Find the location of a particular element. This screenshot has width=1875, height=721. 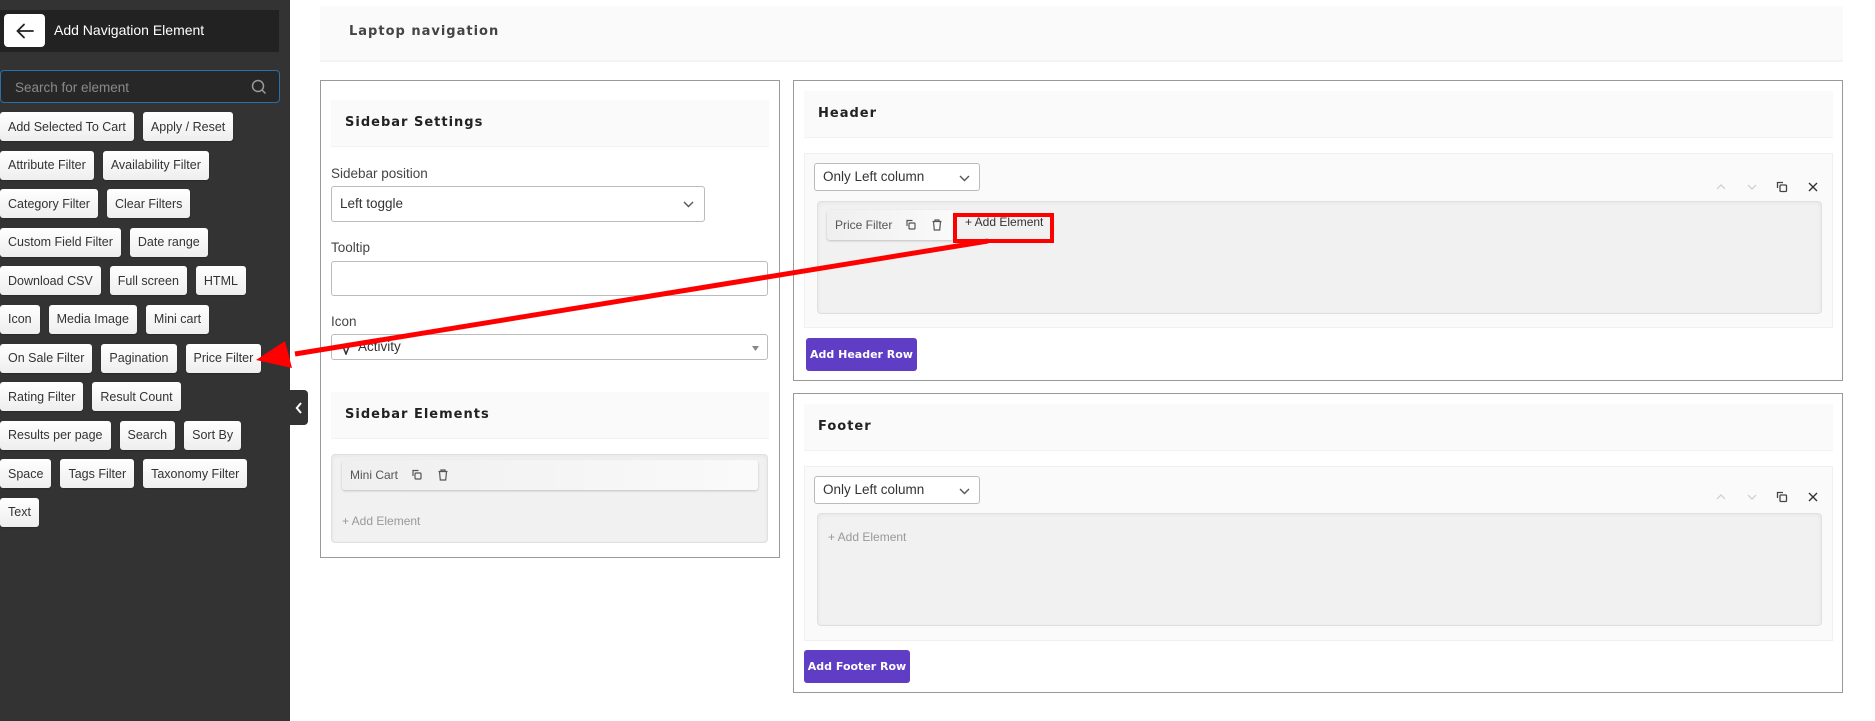

element-option-text: Text is located at coordinates (19, 512).